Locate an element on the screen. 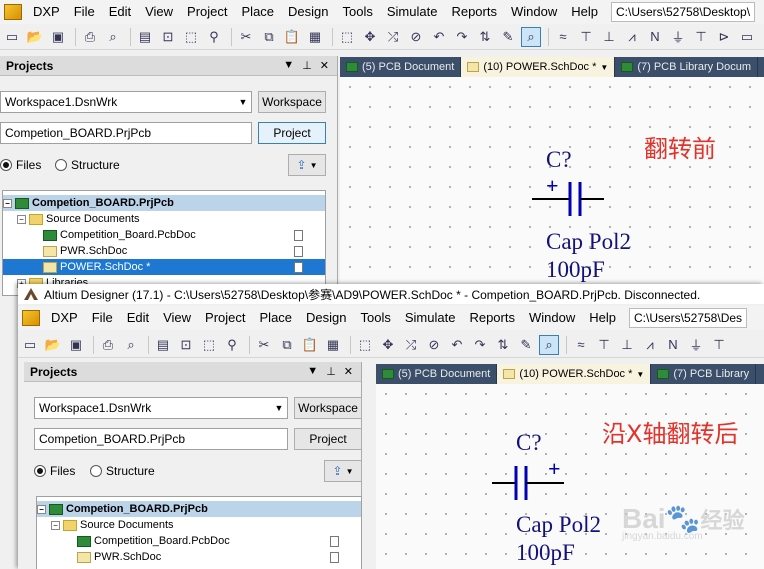 The width and height of the screenshot is (764, 569). pin-icon: ⊥ is located at coordinates (331, 371).